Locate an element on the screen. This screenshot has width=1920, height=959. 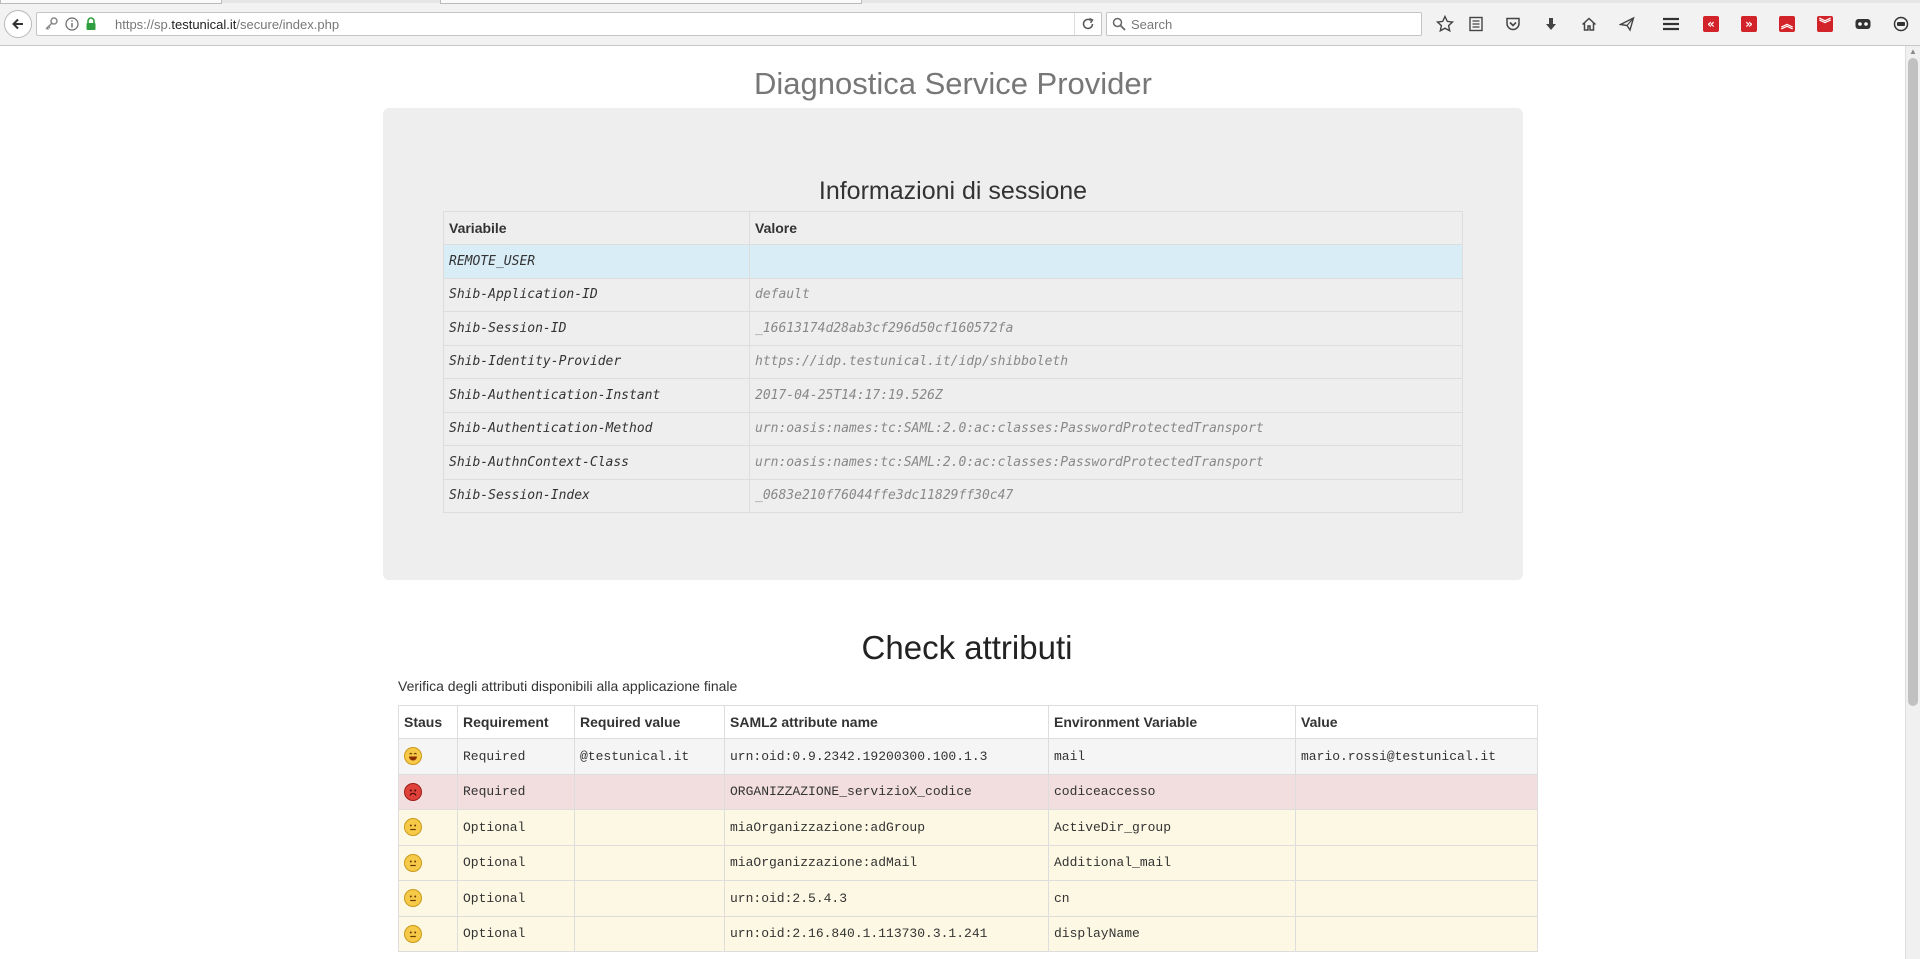
search-bar: Search is located at coordinates (1264, 24).